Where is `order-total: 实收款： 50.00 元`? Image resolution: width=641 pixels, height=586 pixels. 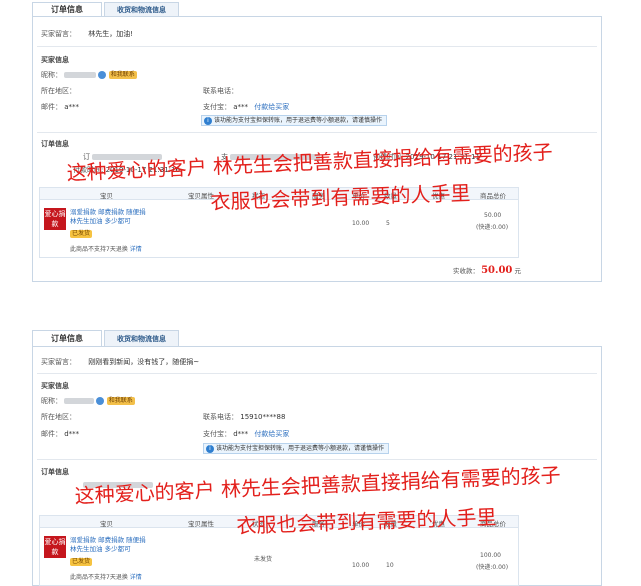
order-total: 实收款： 50.00 元 is located at coordinates (487, 270).